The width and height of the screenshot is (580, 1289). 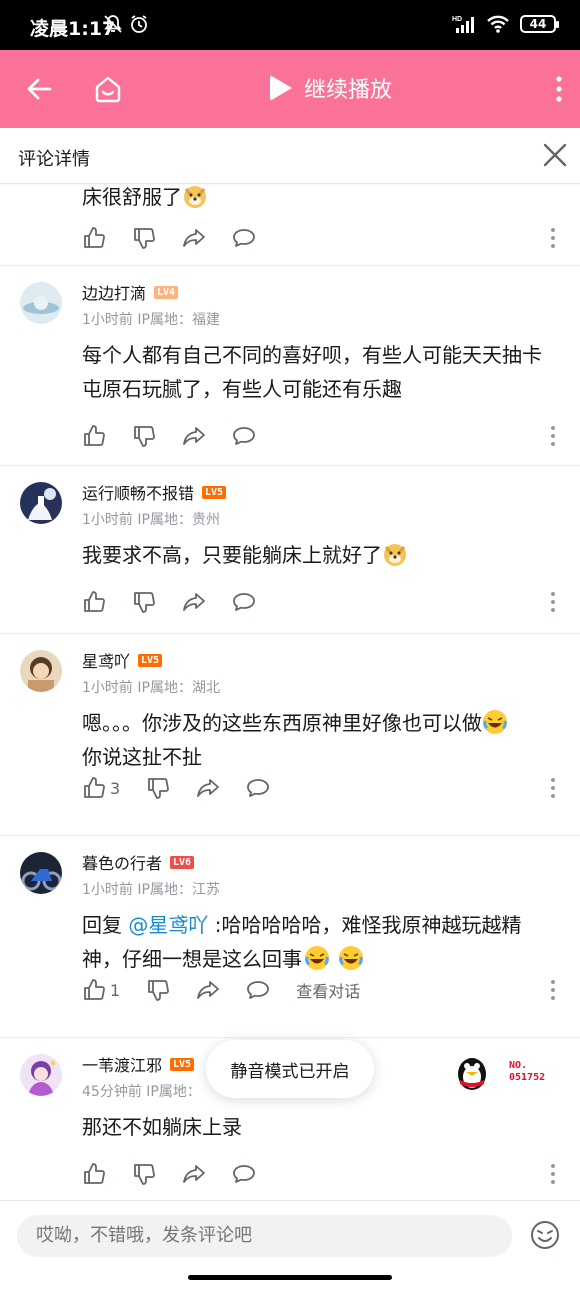 What do you see at coordinates (112, 1092) in the screenshot?
I see `comment-time: 45分钟前` at bounding box center [112, 1092].